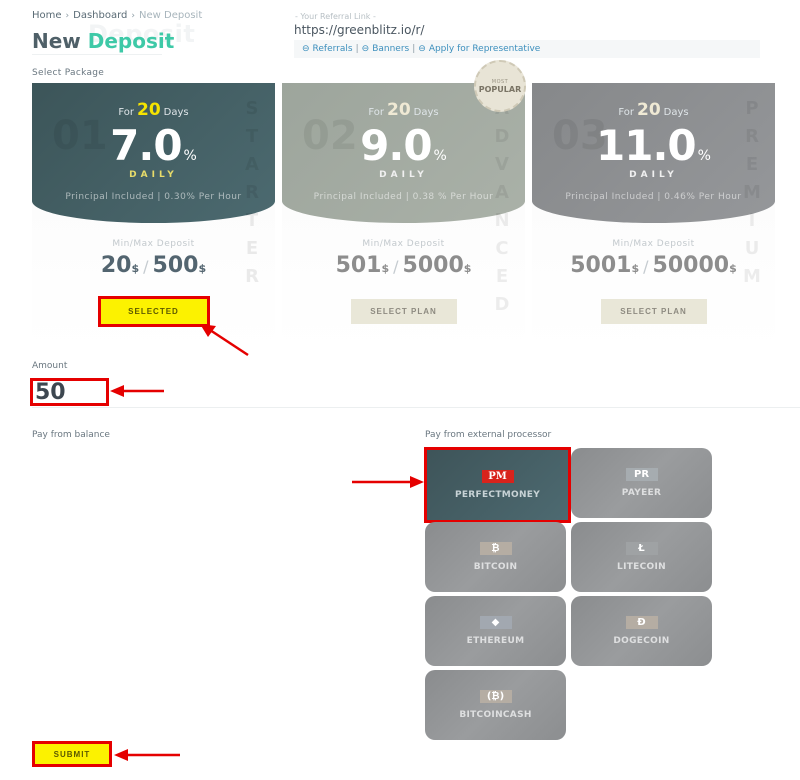 The image size is (800, 780). What do you see at coordinates (500, 86) in the screenshot?
I see `most-popular-badge: MOST POPULAR` at bounding box center [500, 86].